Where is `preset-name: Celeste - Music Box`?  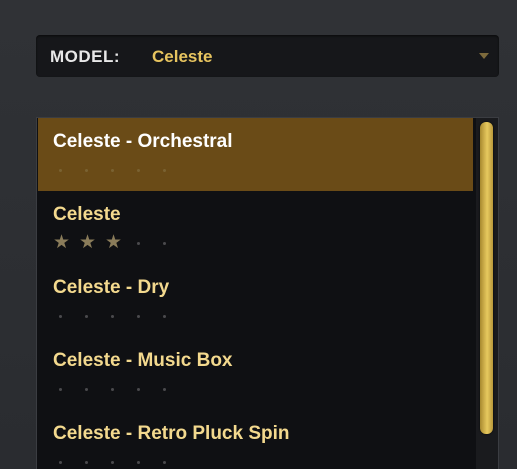 preset-name: Celeste - Music Box is located at coordinates (143, 360).